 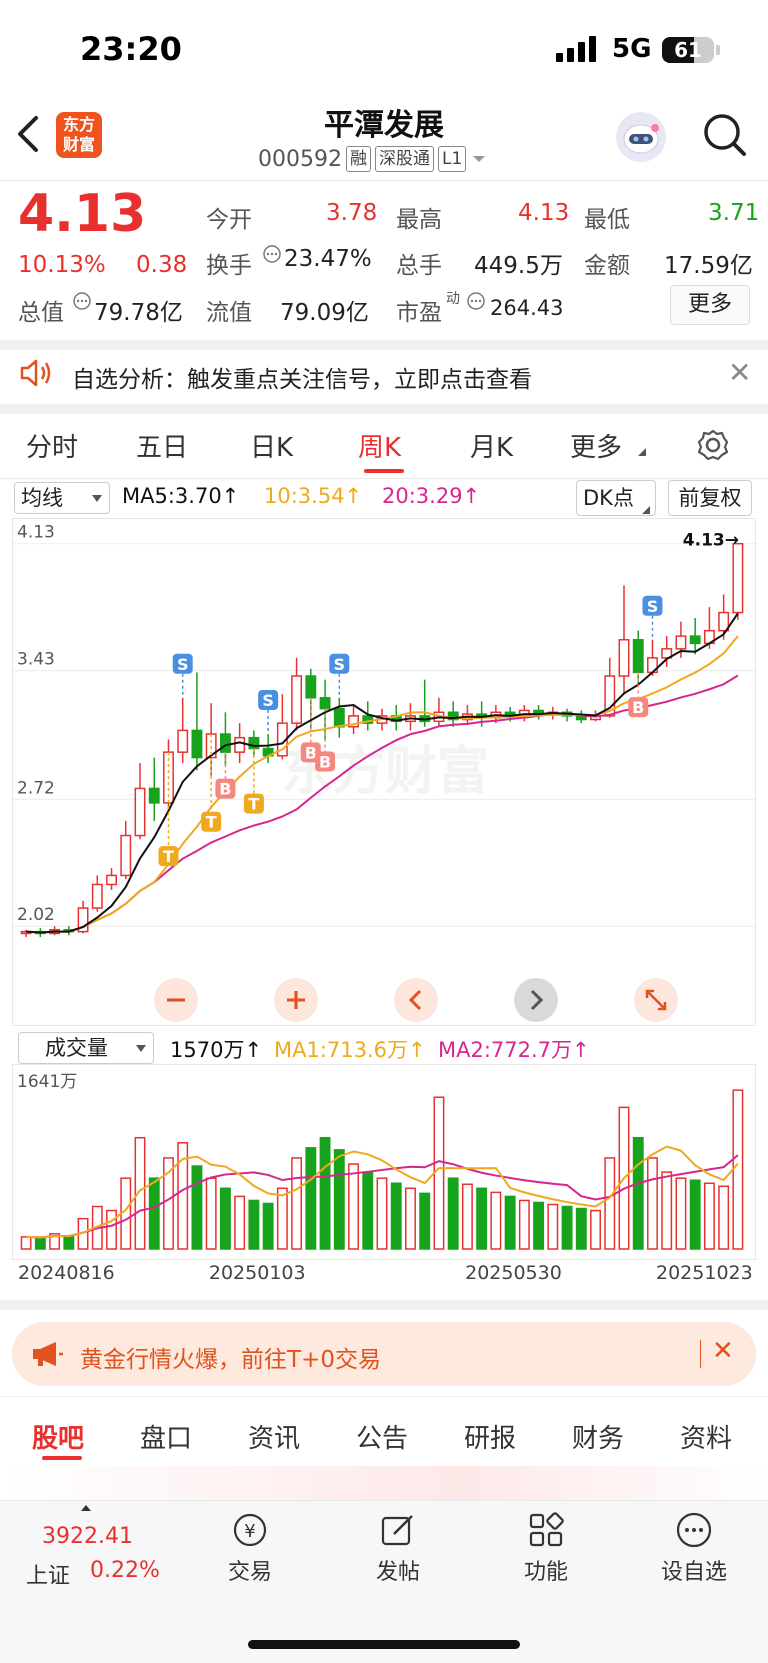 What do you see at coordinates (734, 213) in the screenshot?
I see `low-value: 3.71` at bounding box center [734, 213].